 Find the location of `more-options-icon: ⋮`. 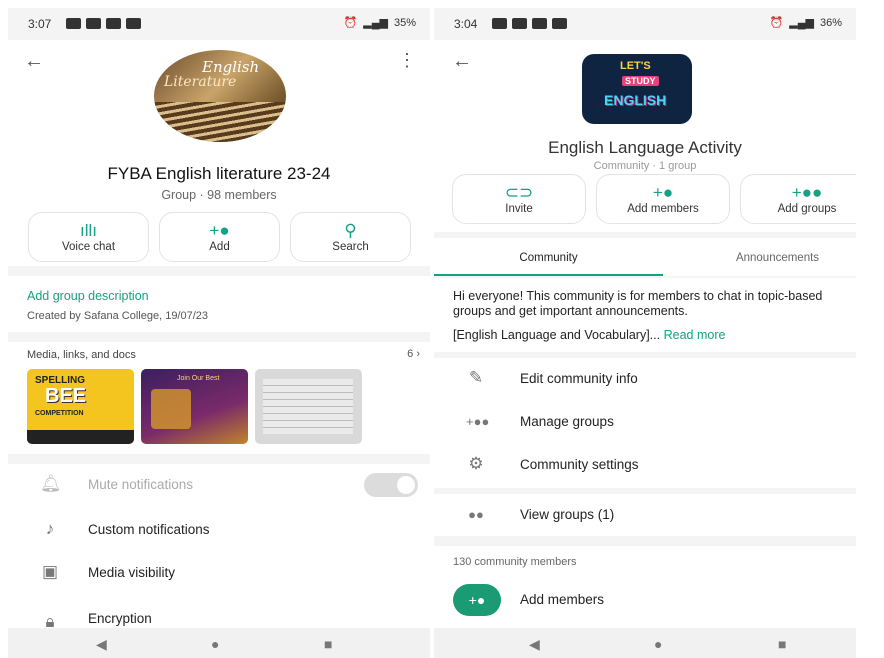

more-options-icon: ⋮ is located at coordinates (407, 60).